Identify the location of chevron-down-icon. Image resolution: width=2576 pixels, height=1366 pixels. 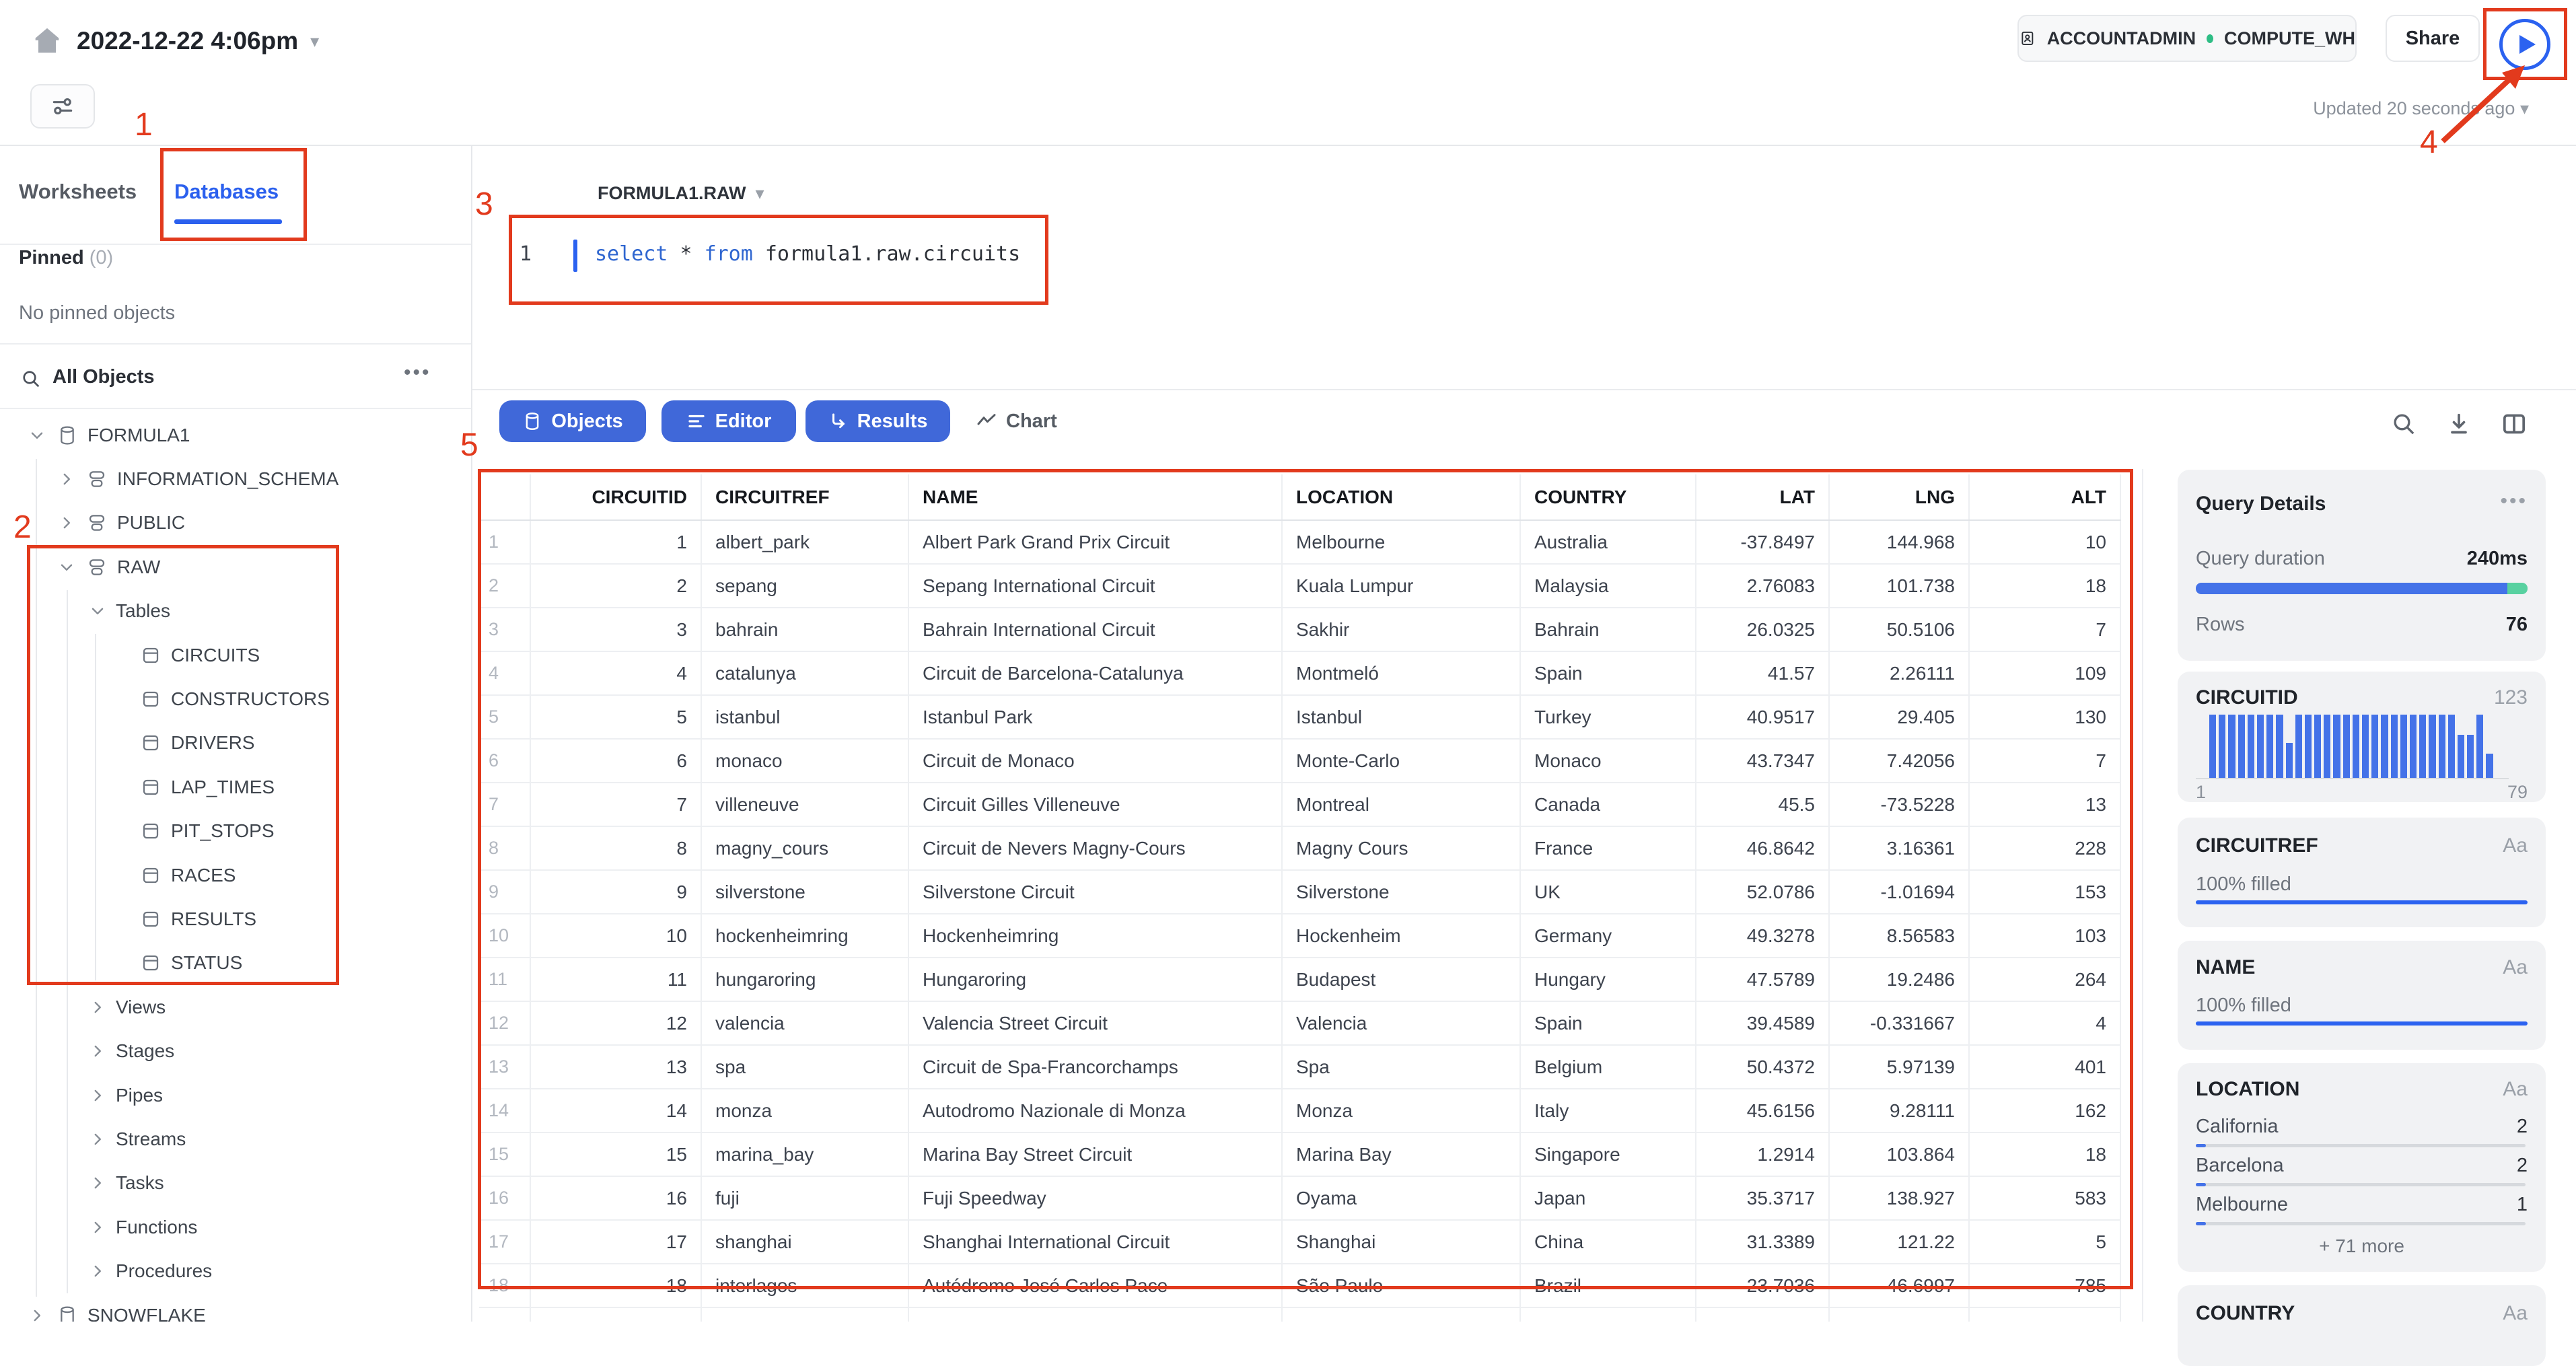
(37, 435).